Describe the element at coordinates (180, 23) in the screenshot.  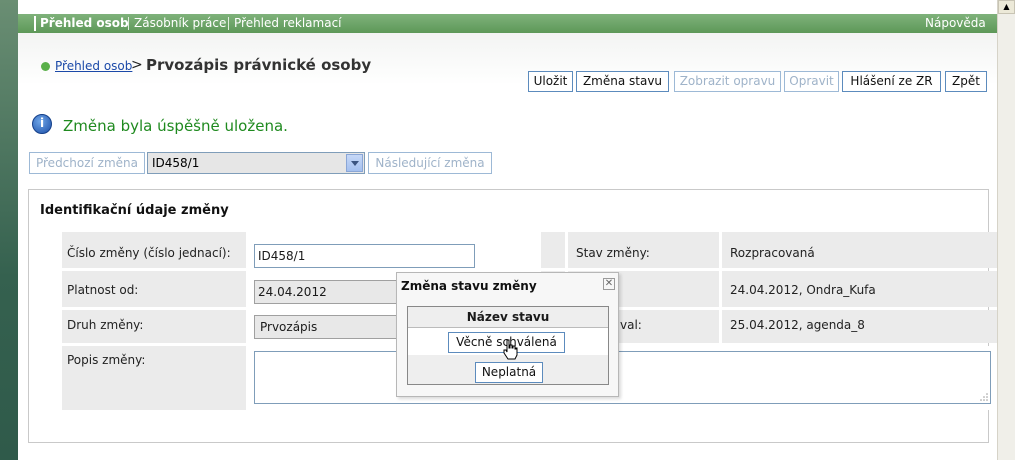
I see `nav-item-zasobnik-prace: Zásobník práce` at that location.